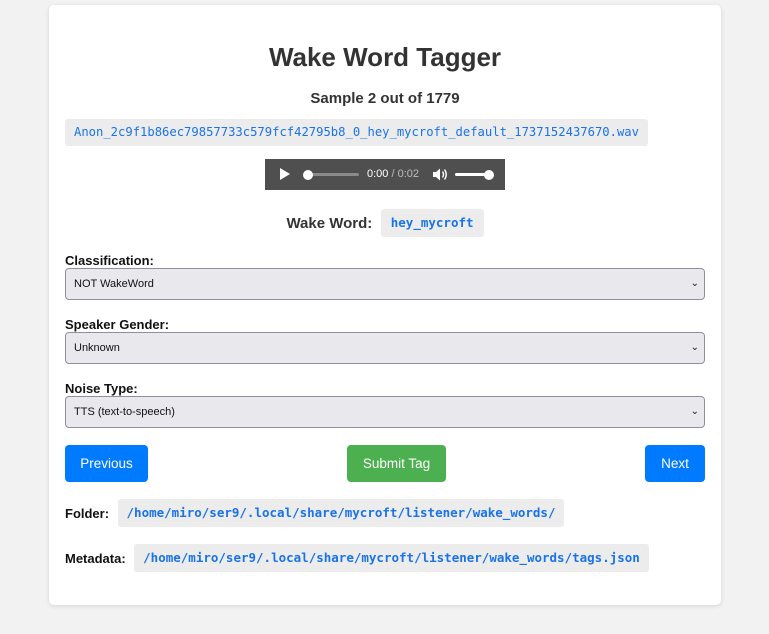 The image size is (769, 634). Describe the element at coordinates (385, 348) in the screenshot. I see `speaker-gender-select: Unknown ⌄` at that location.